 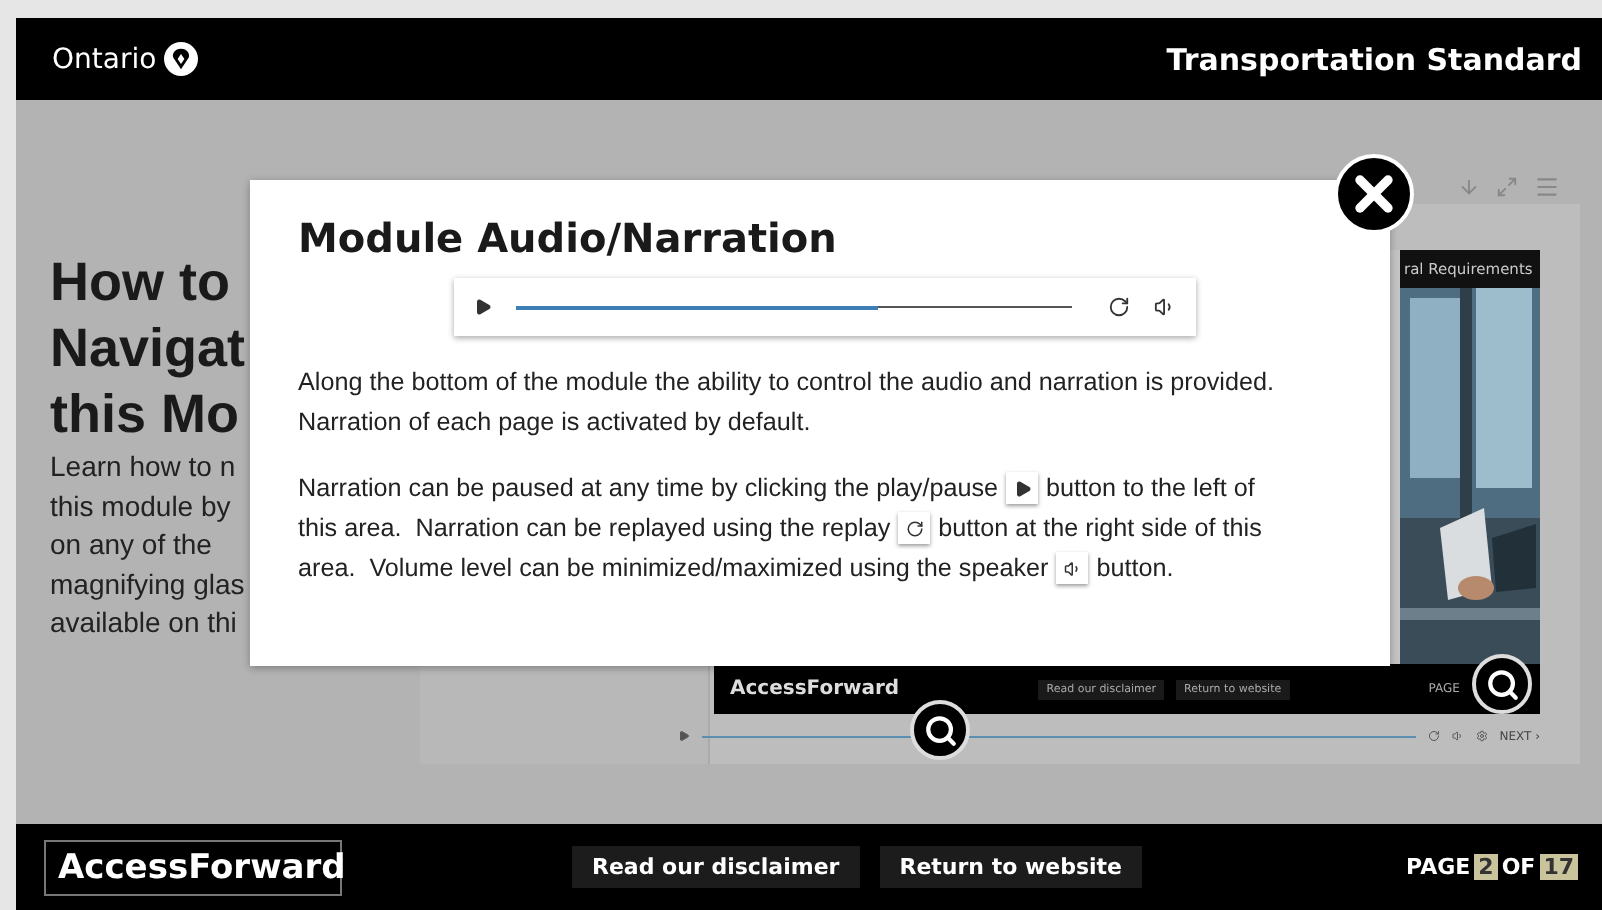 I want to click on settings-icon, so click(x=1481, y=736).